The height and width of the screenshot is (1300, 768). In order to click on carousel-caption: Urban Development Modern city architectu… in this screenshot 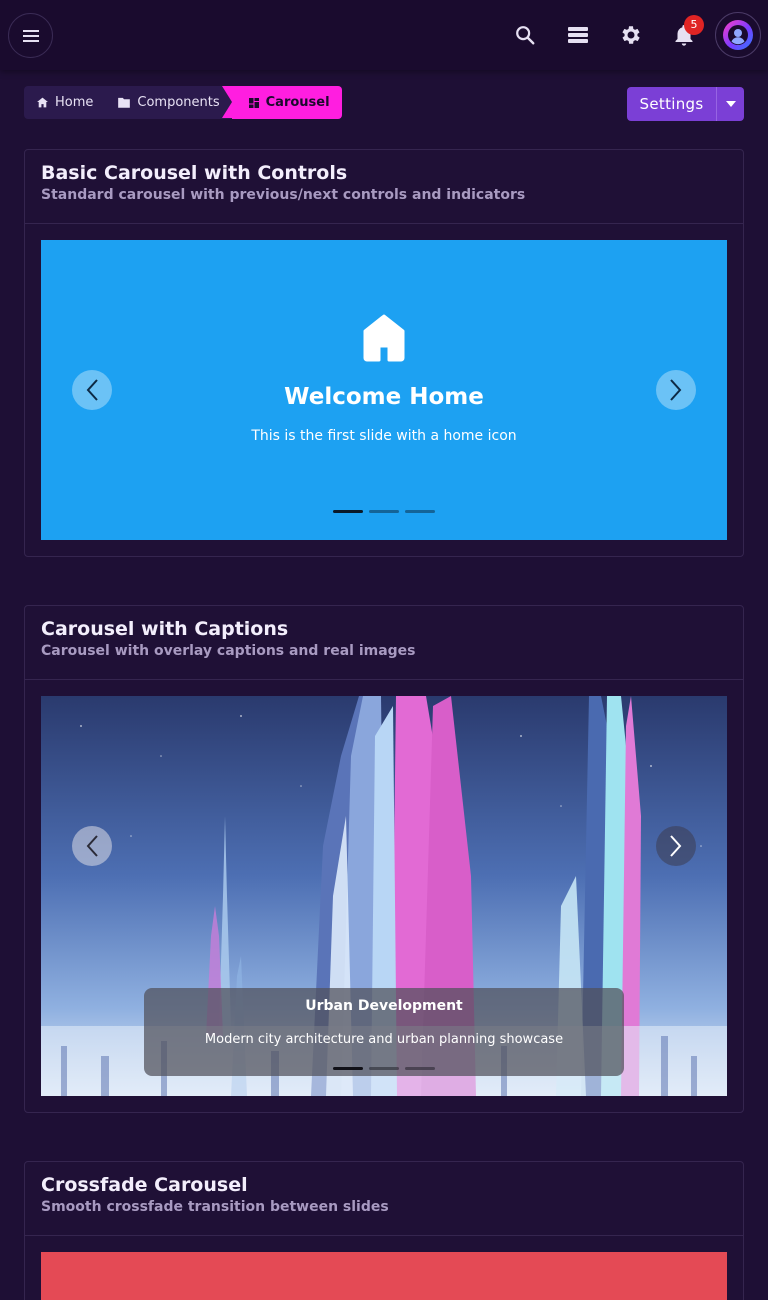, I will do `click(384, 1032)`.